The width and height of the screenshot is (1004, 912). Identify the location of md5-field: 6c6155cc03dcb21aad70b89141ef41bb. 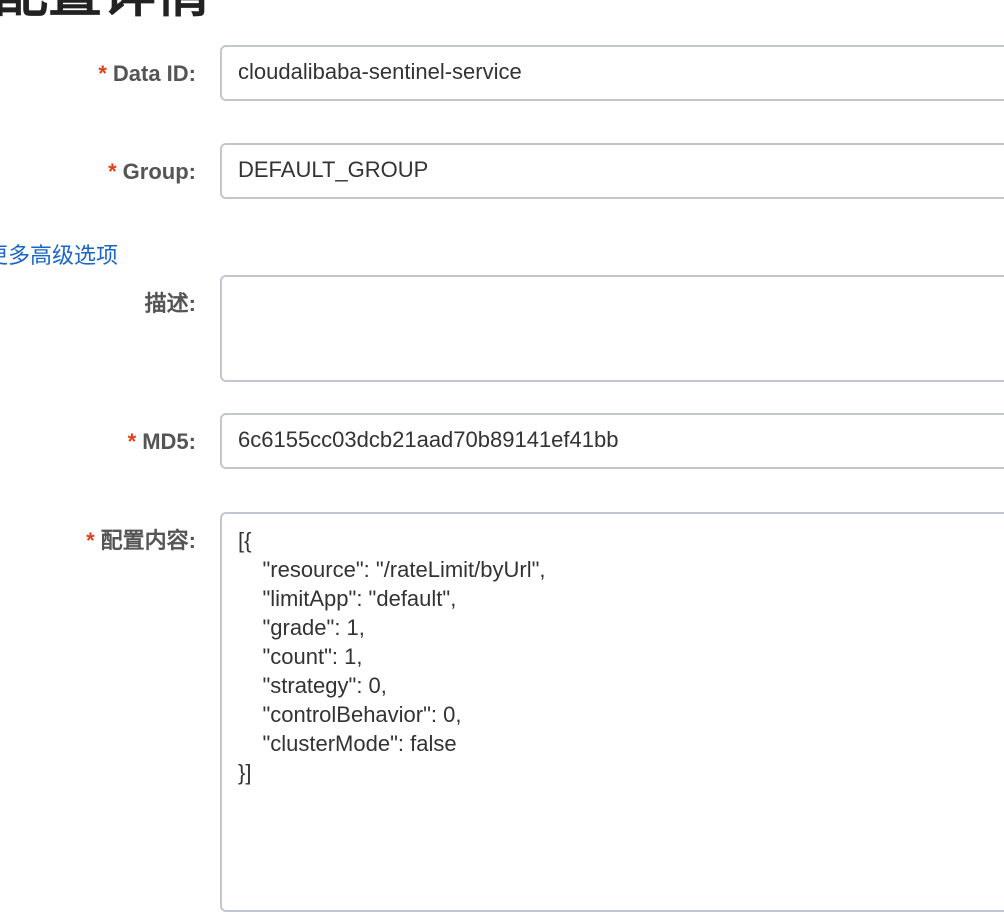
(612, 441).